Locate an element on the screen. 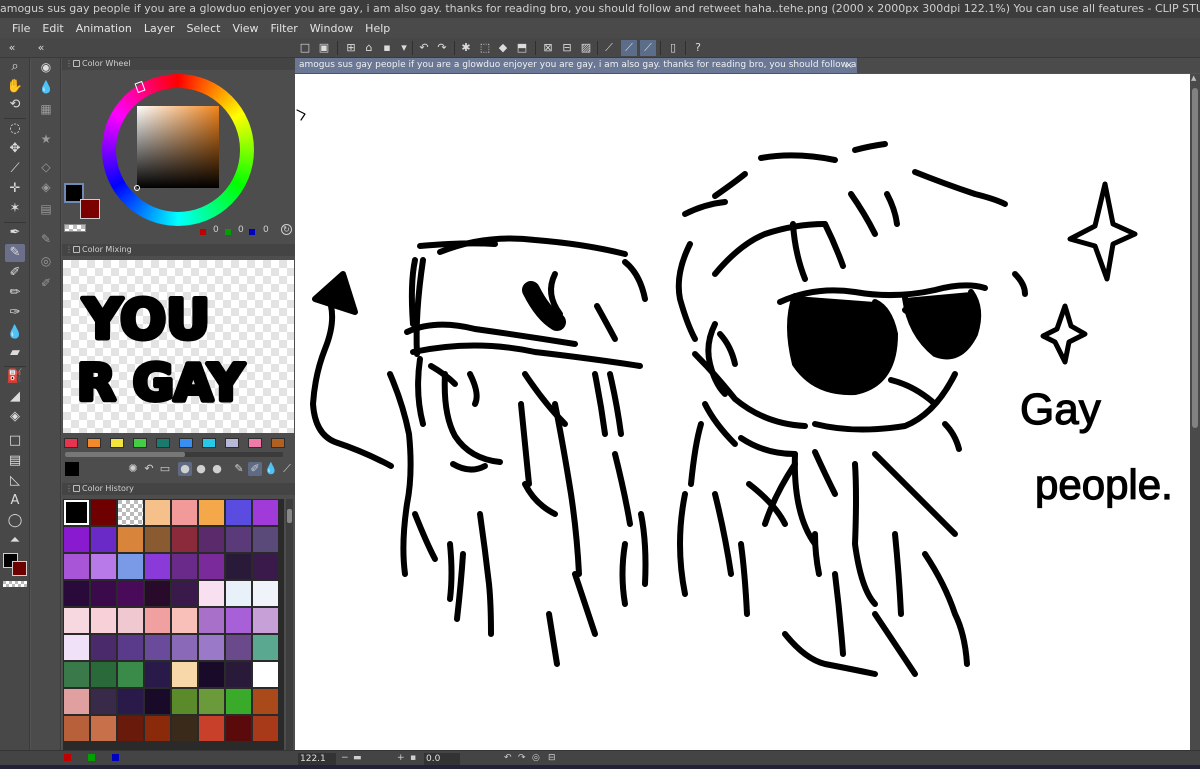 The width and height of the screenshot is (1200, 769). mix-brush-large-icon: ● is located at coordinates (217, 469).